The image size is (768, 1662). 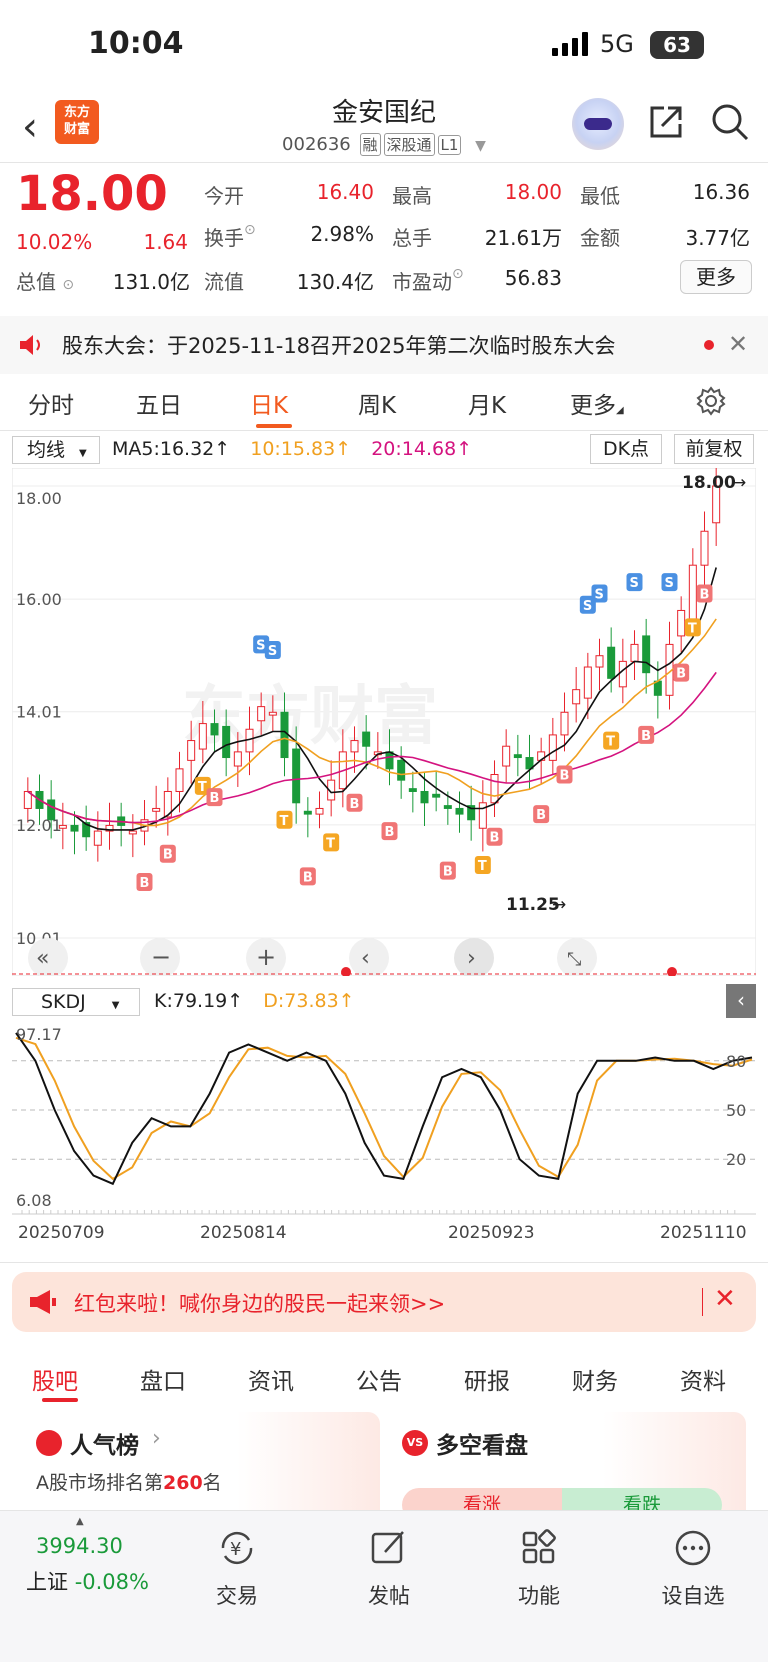 I want to click on minus-icon: −, so click(x=161, y=957).